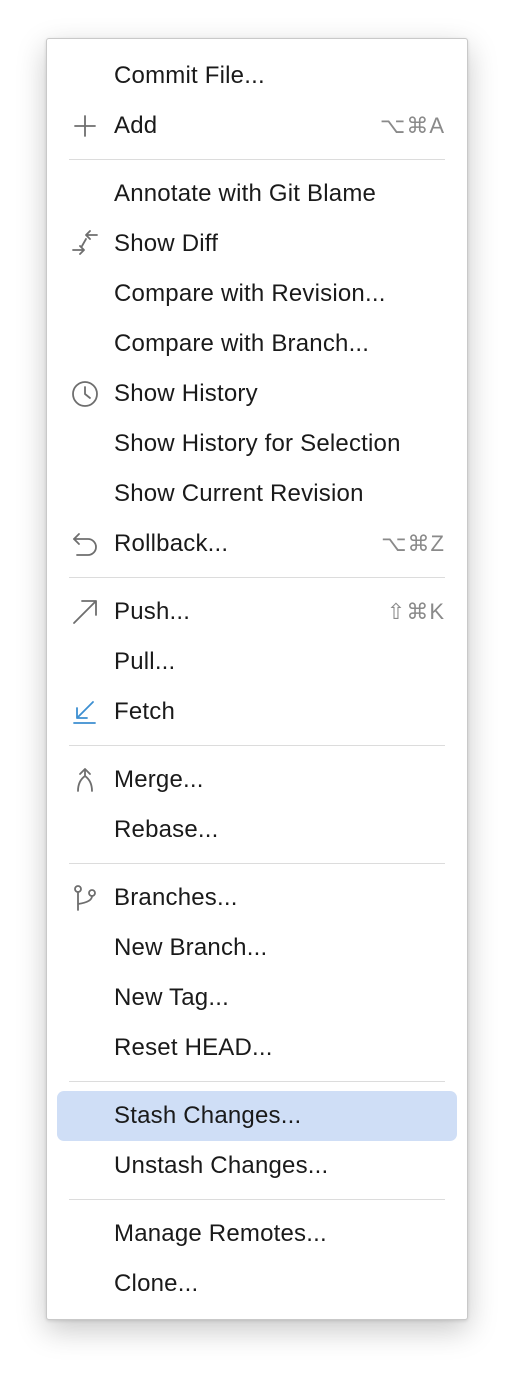  I want to click on menu-item-label: Show Diff, so click(166, 243).